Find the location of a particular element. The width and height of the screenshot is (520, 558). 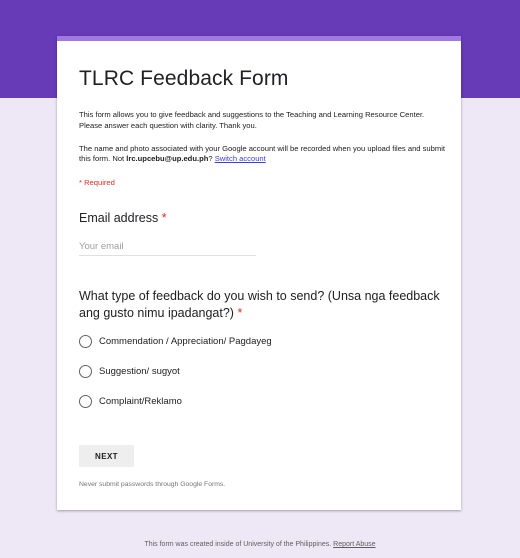

report-abuse-link: Report Abuse is located at coordinates (354, 544).